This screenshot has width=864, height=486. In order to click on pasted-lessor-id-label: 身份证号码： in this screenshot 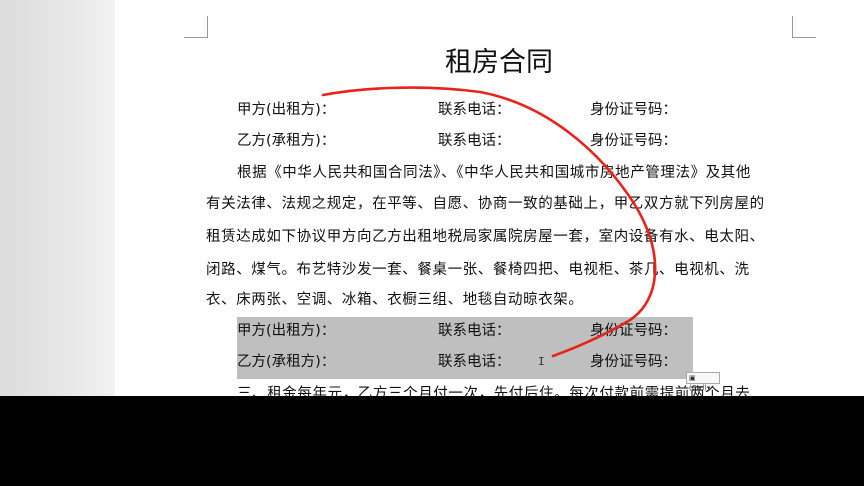, I will do `click(633, 331)`.